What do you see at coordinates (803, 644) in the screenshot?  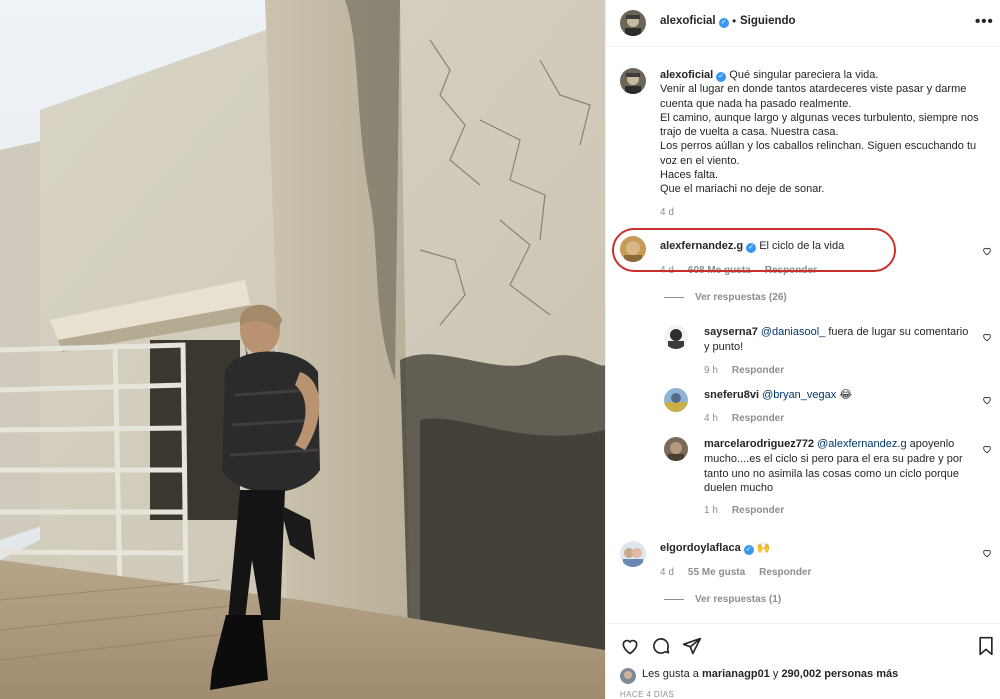 I see `post-actions` at bounding box center [803, 644].